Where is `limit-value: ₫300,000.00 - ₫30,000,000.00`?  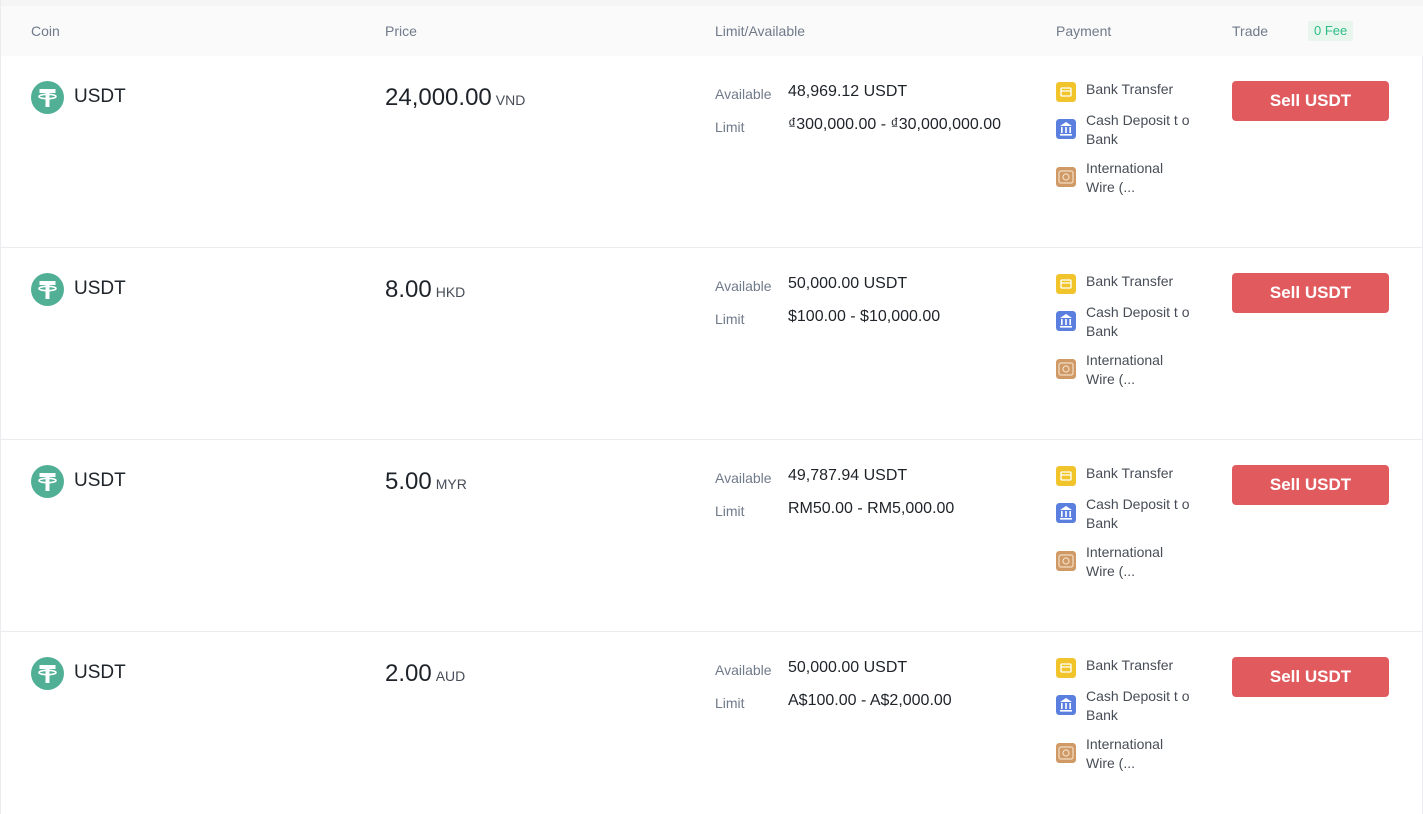 limit-value: ₫300,000.00 - ₫30,000,000.00 is located at coordinates (895, 124).